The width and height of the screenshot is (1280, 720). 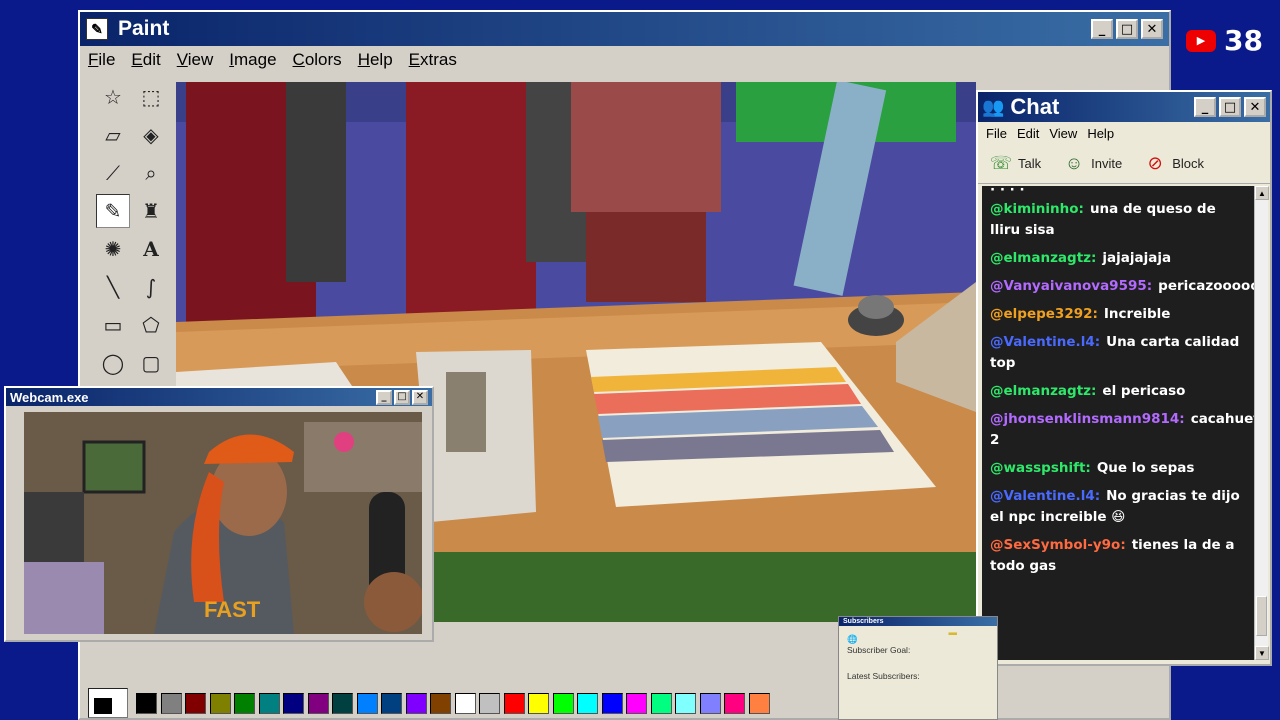 I want to click on free-select-icon: ☆, so click(x=113, y=97).